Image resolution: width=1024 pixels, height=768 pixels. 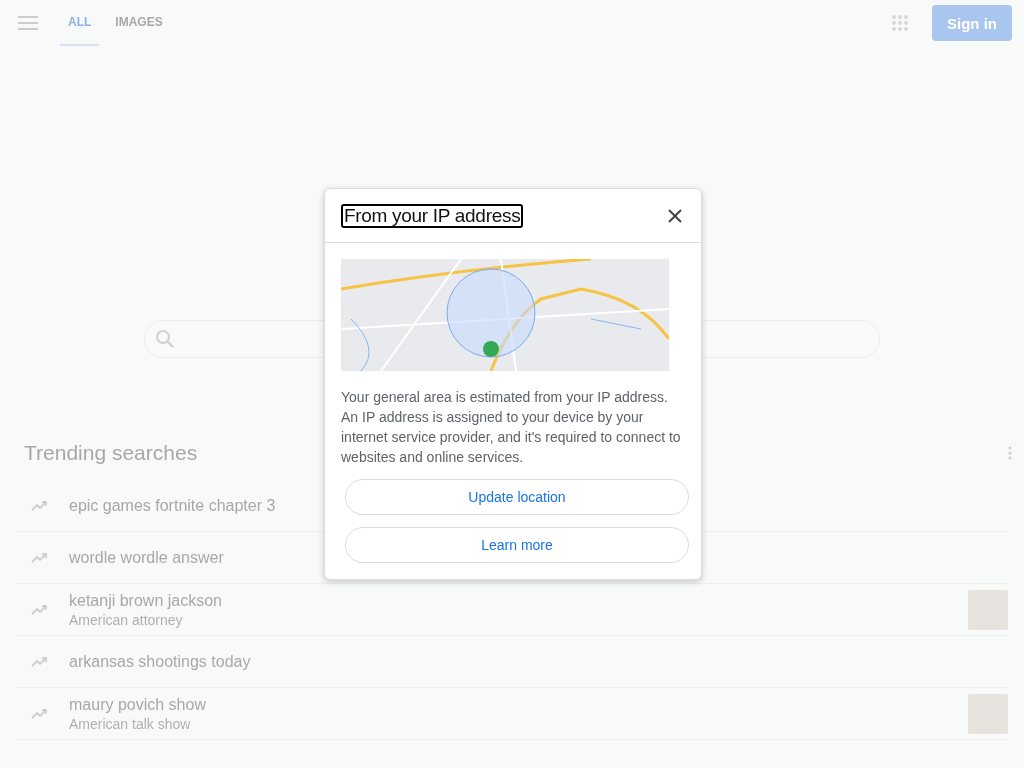 What do you see at coordinates (111, 453) in the screenshot?
I see `section-title: Trending searches` at bounding box center [111, 453].